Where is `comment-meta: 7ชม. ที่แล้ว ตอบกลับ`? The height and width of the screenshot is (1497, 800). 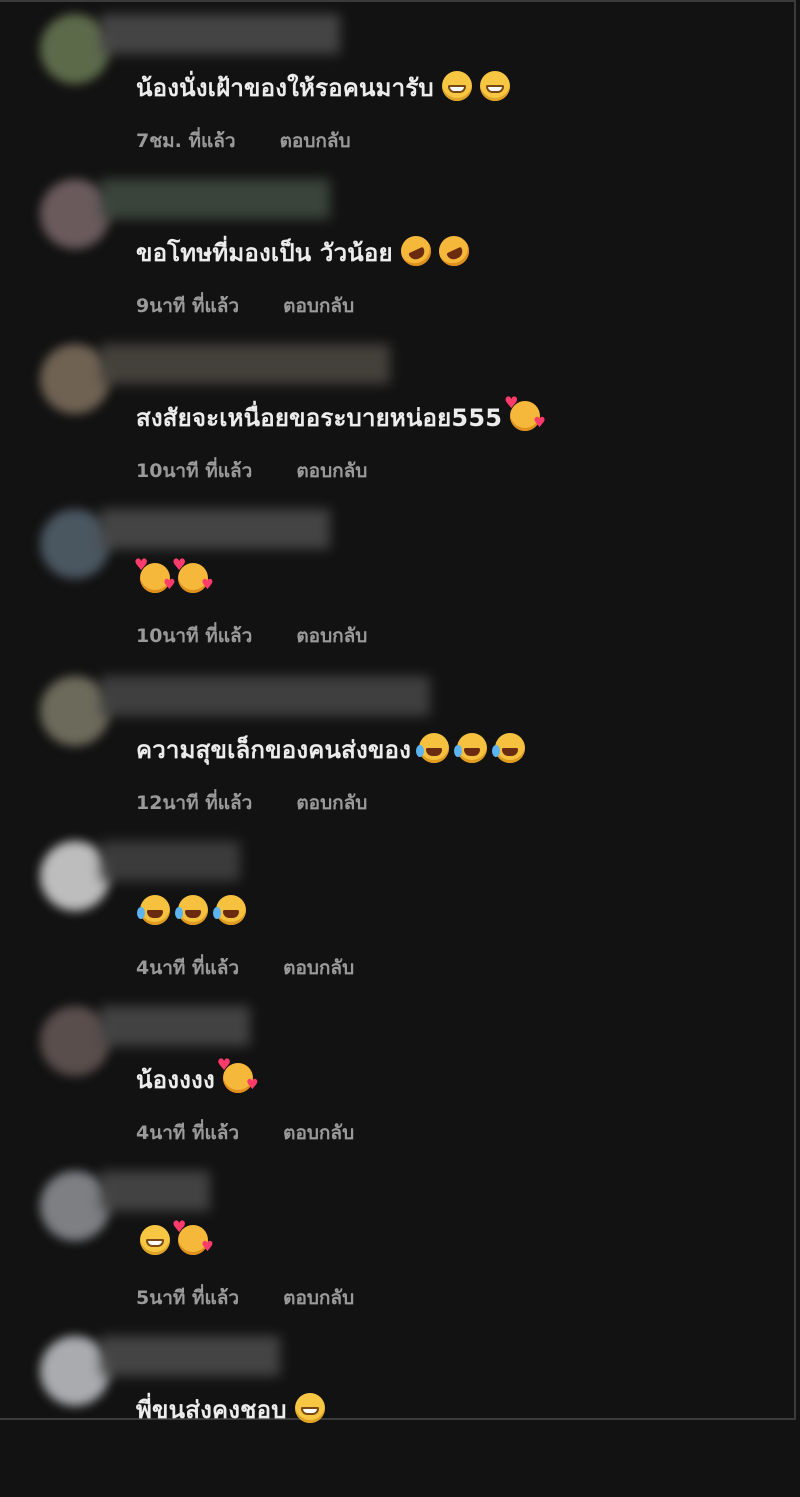
comment-meta: 7ชม. ที่แล้ว ตอบกลับ is located at coordinates (243, 141).